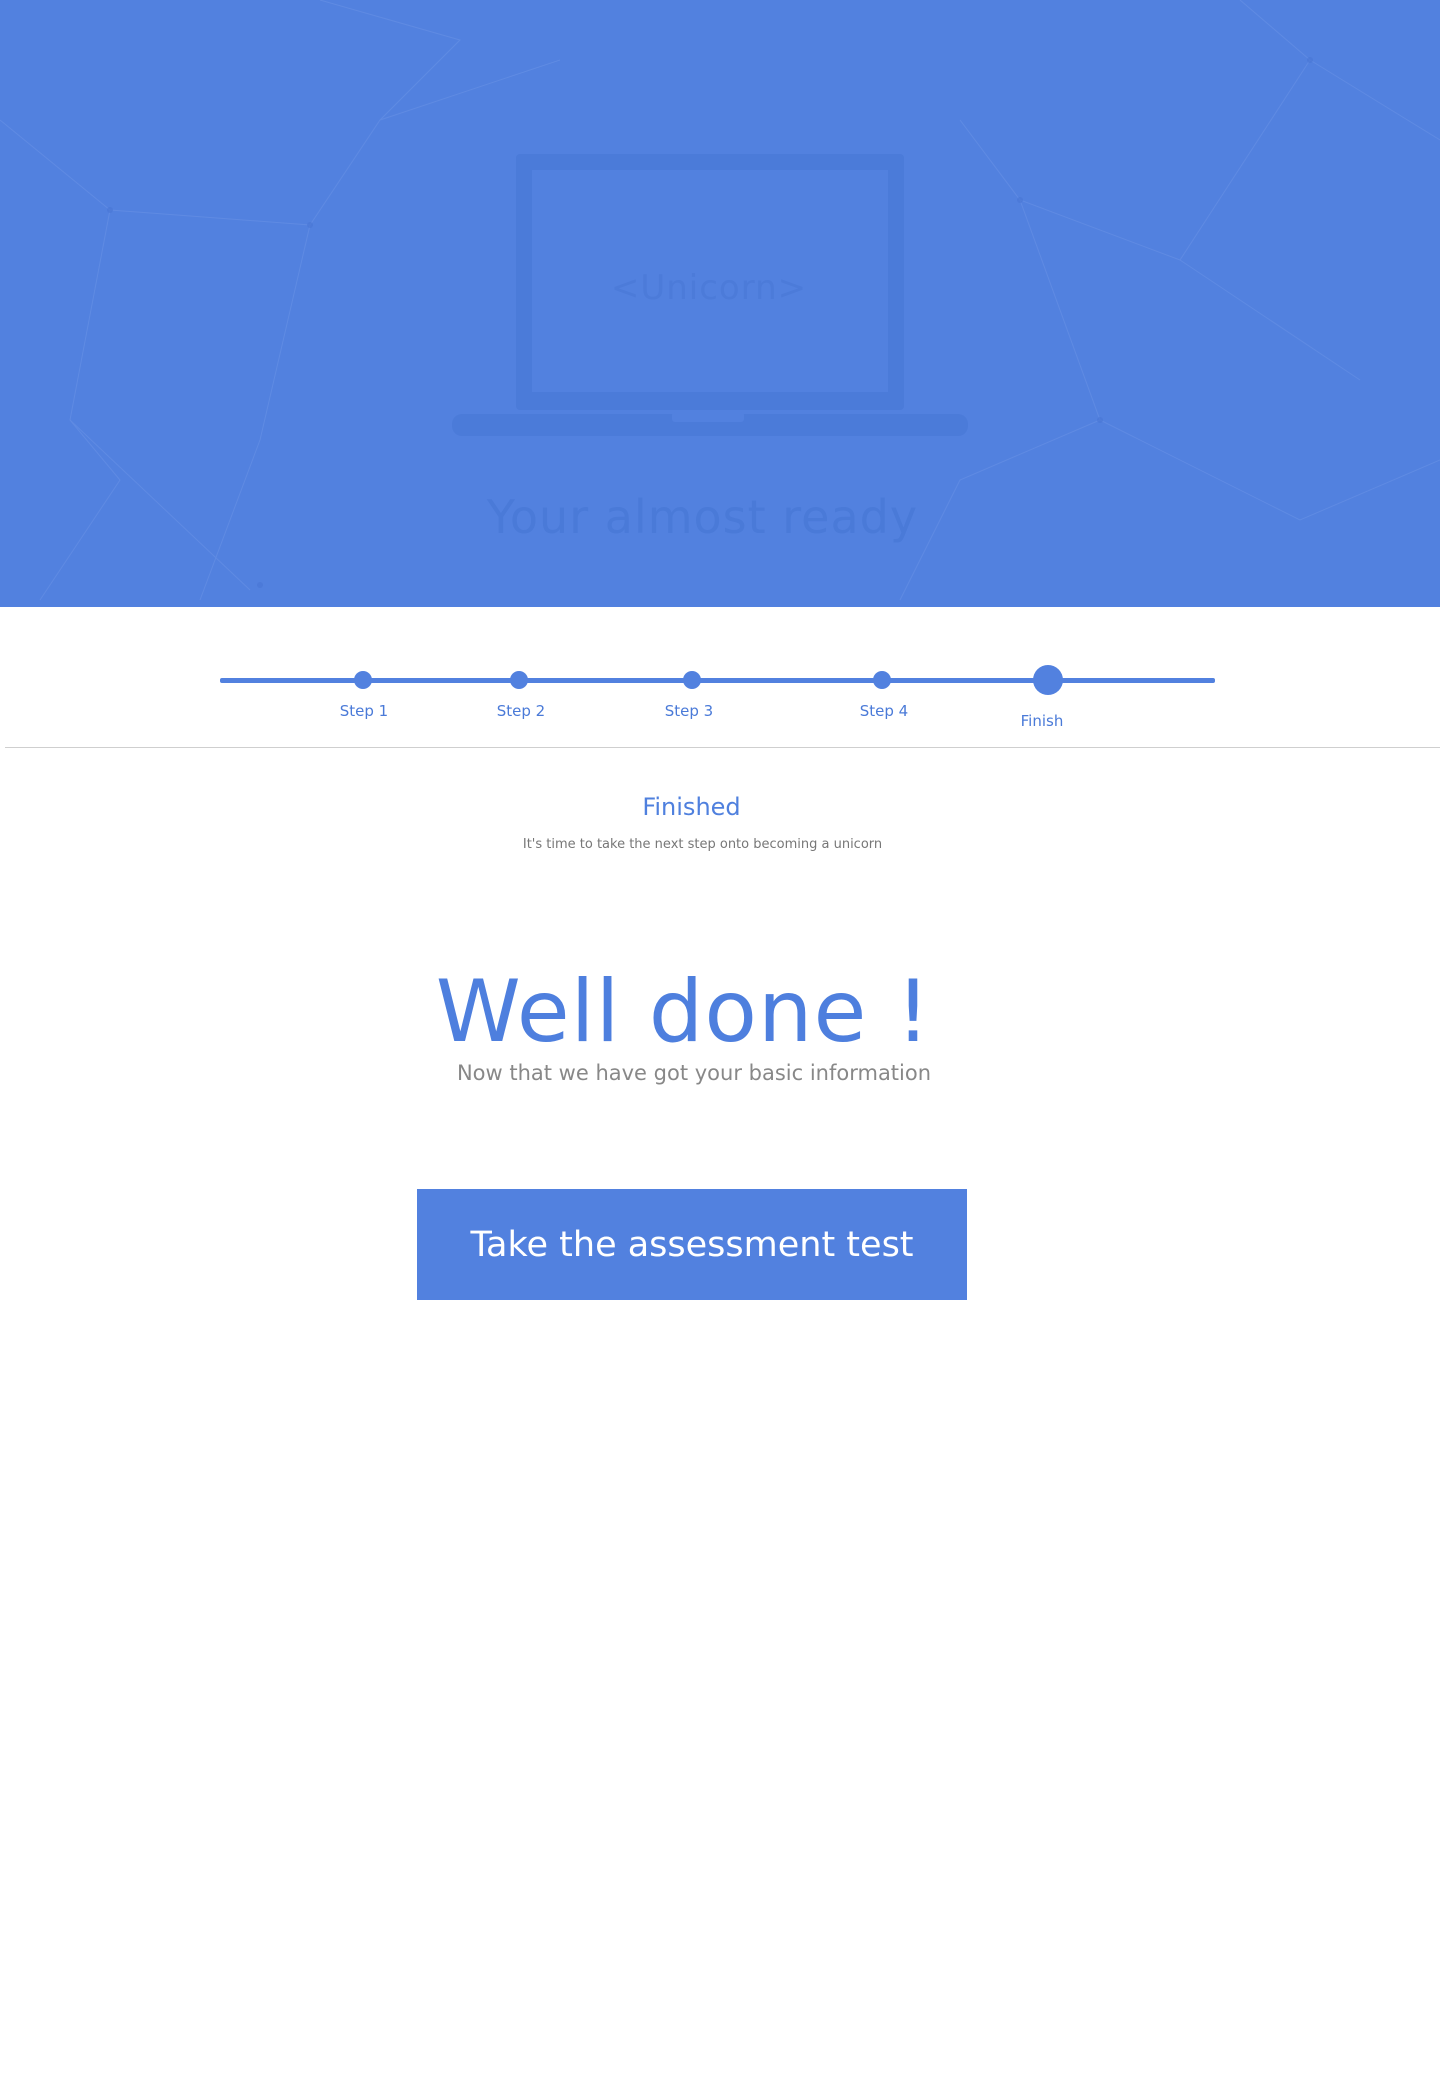  I want to click on take-assessment-button: Take the assessment test, so click(692, 1244).